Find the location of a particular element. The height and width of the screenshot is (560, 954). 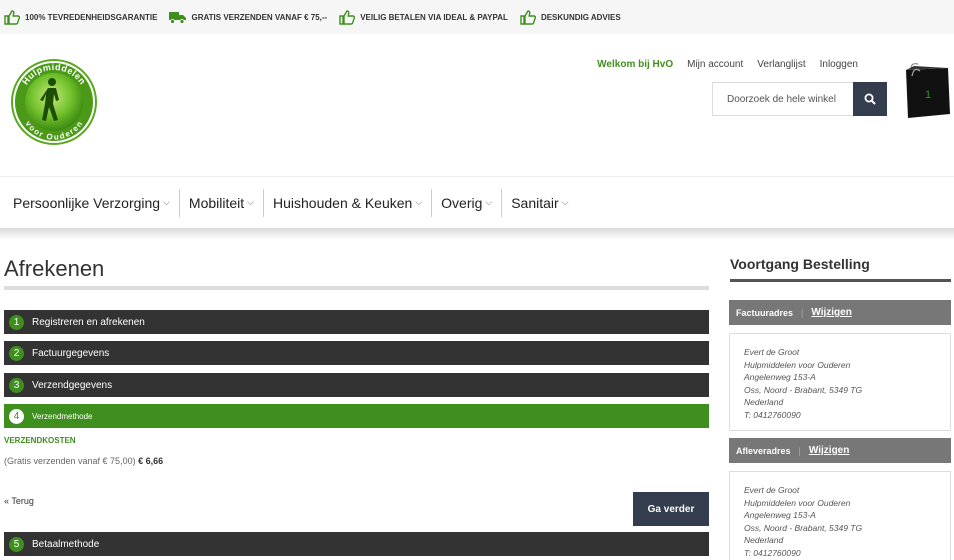

order-progress-title: Voortgang Bestelling is located at coordinates (800, 264).